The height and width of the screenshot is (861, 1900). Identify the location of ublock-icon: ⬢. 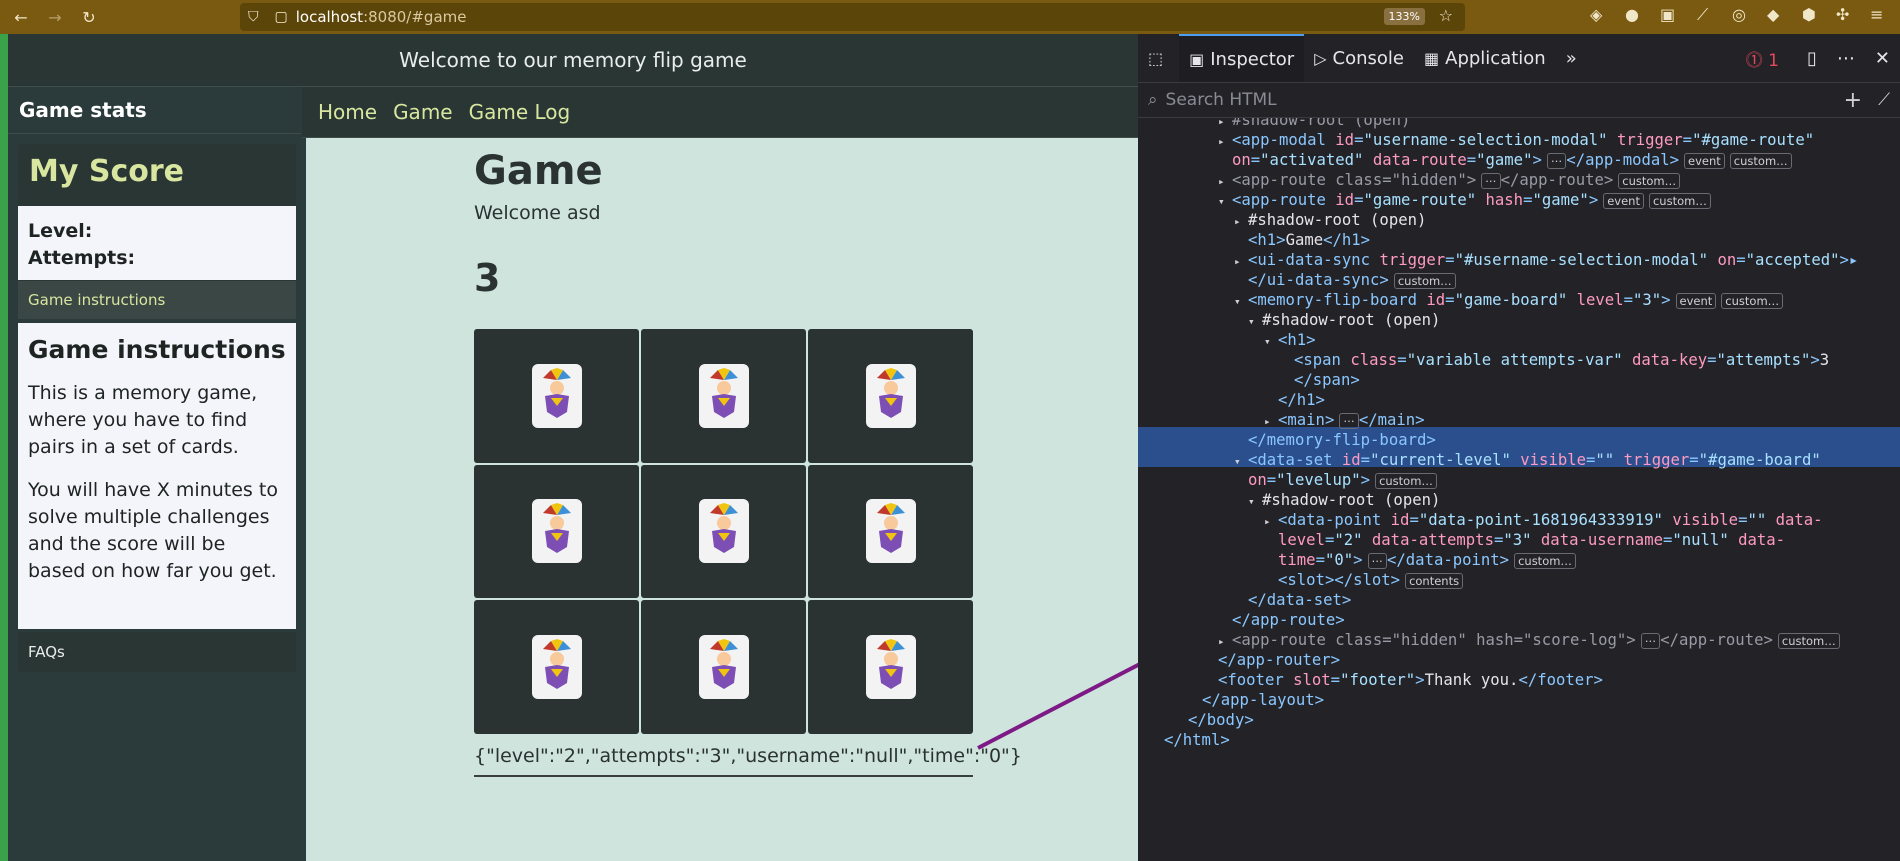
(1809, 14).